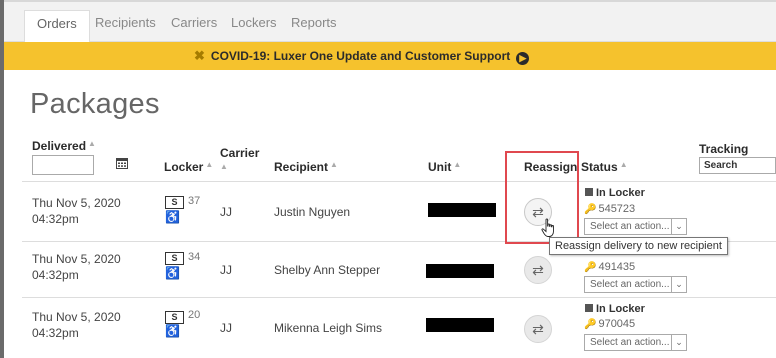  Describe the element at coordinates (327, 270) in the screenshot. I see `recipient-name: Shelby Ann Stepper` at that location.